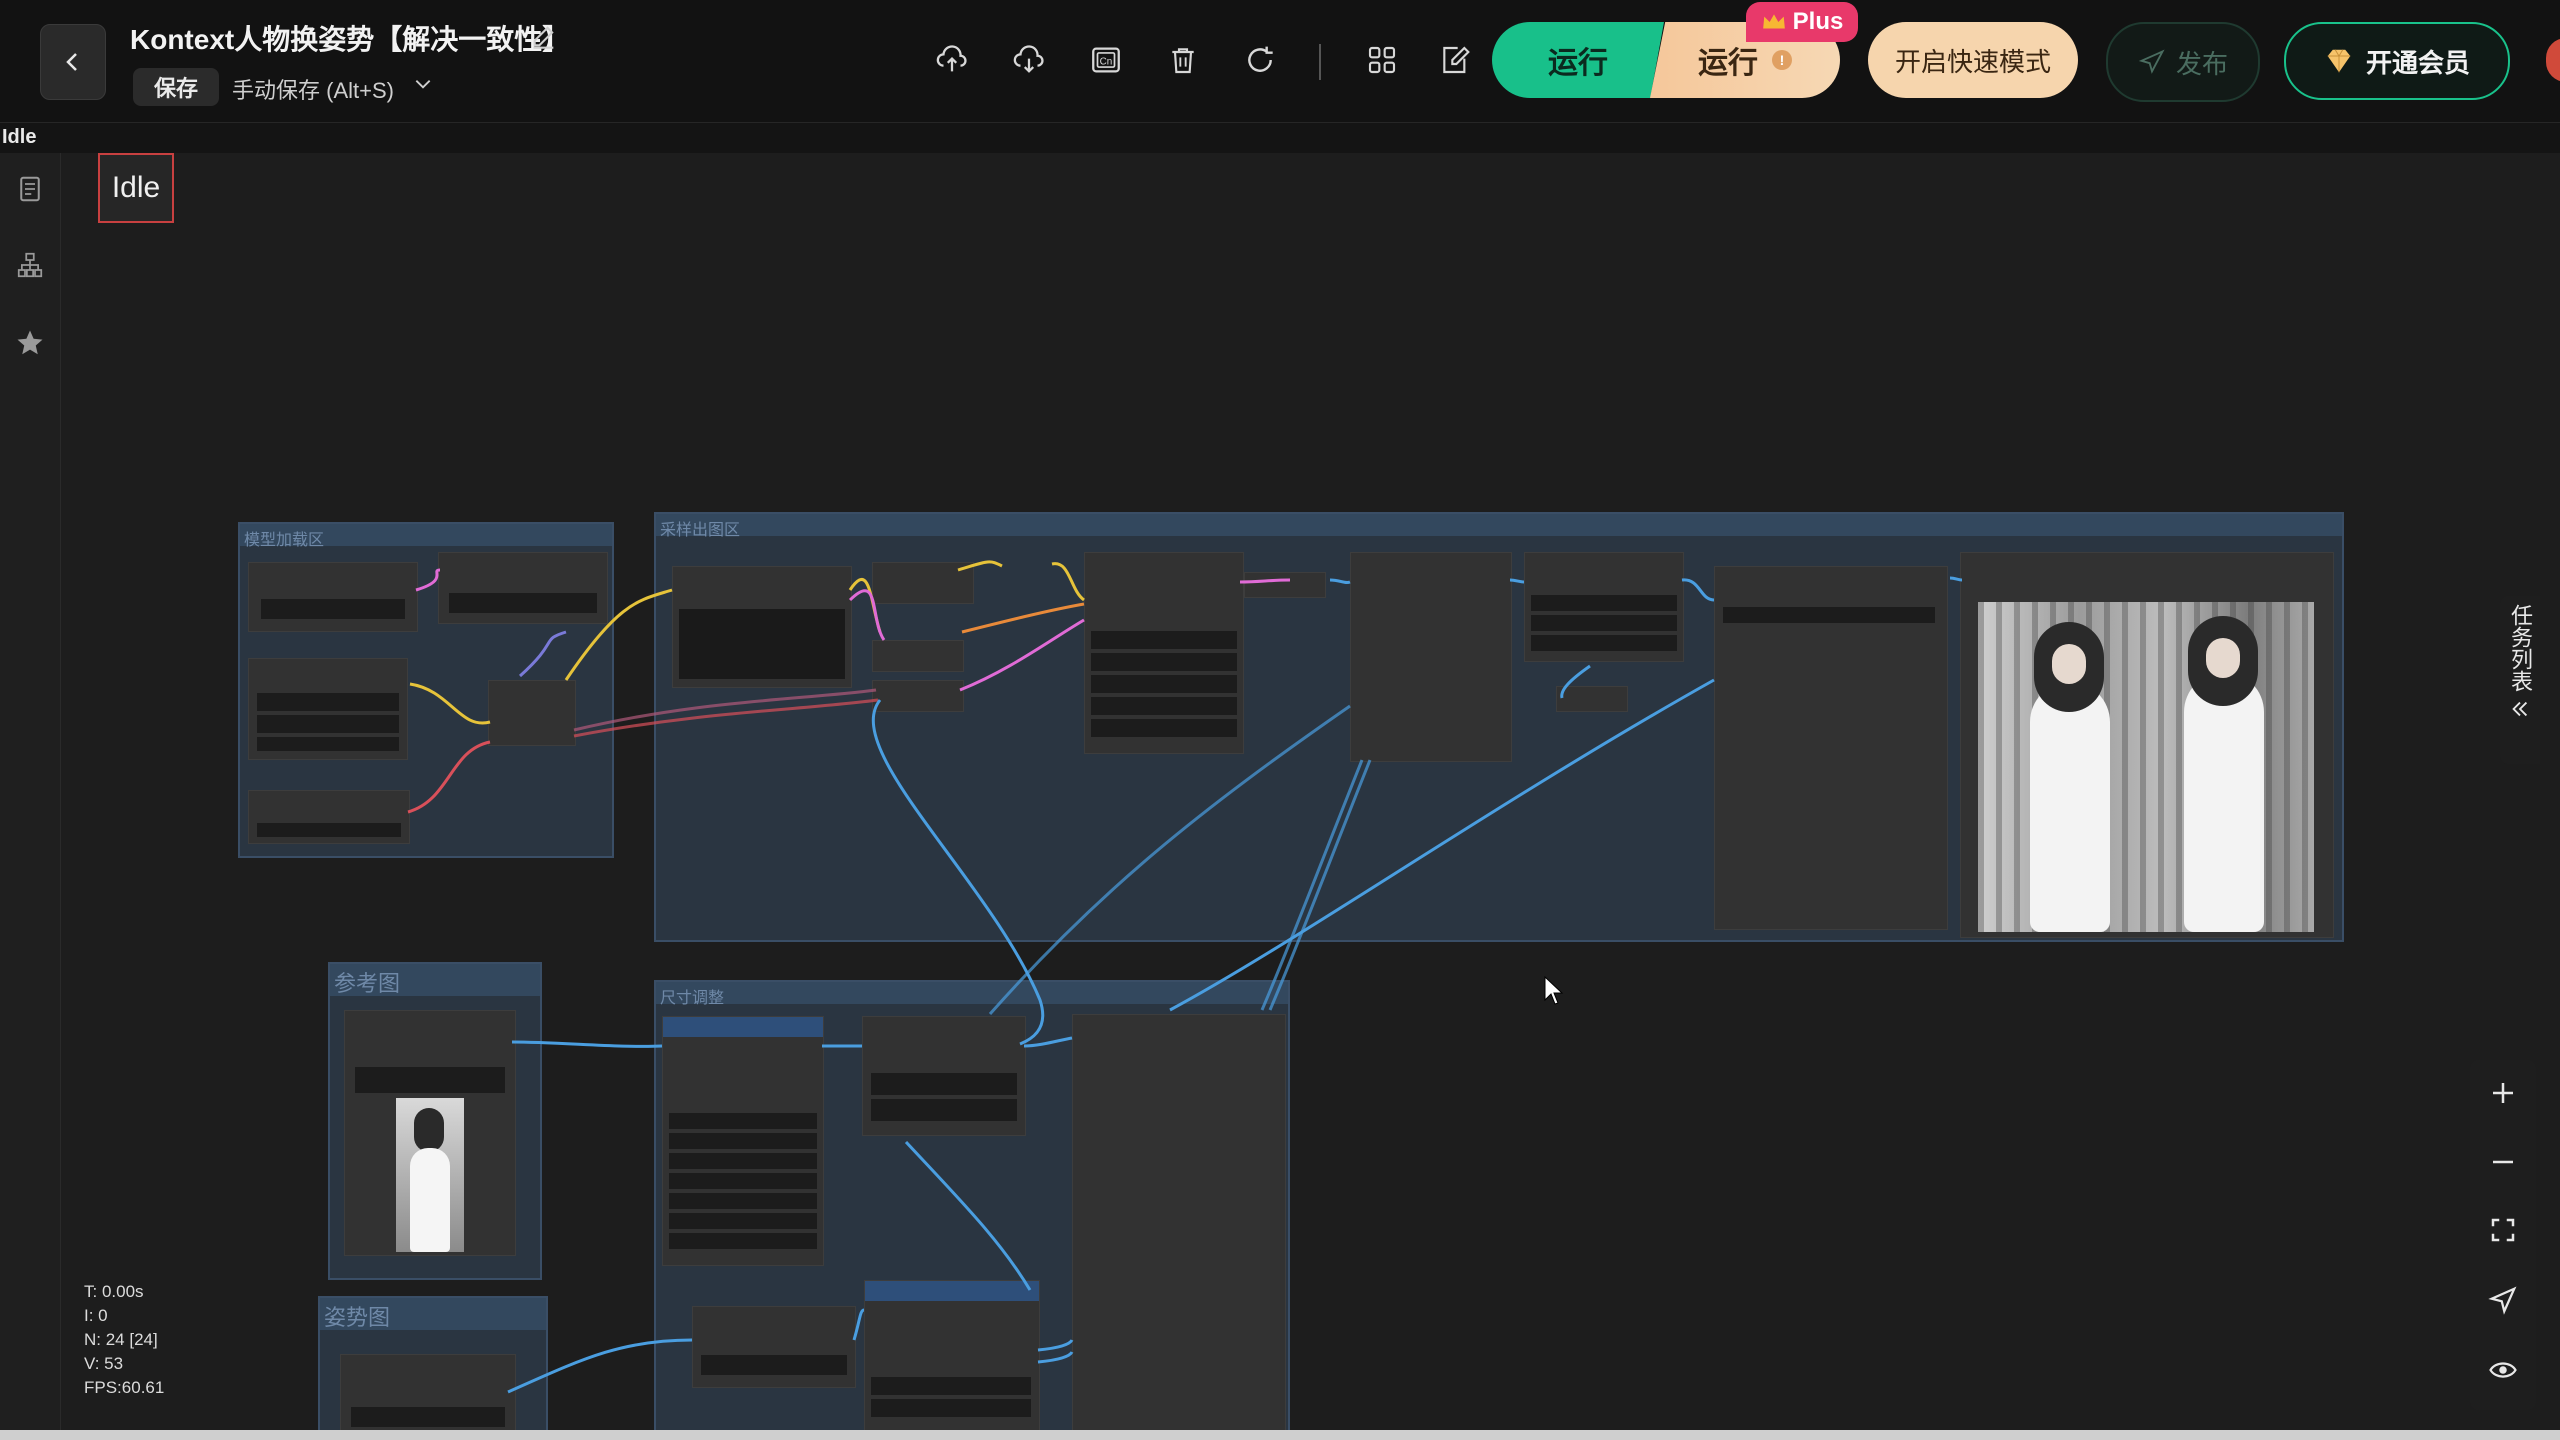 The width and height of the screenshot is (2560, 1440). I want to click on zoom-in-icon, so click(2503, 1093).